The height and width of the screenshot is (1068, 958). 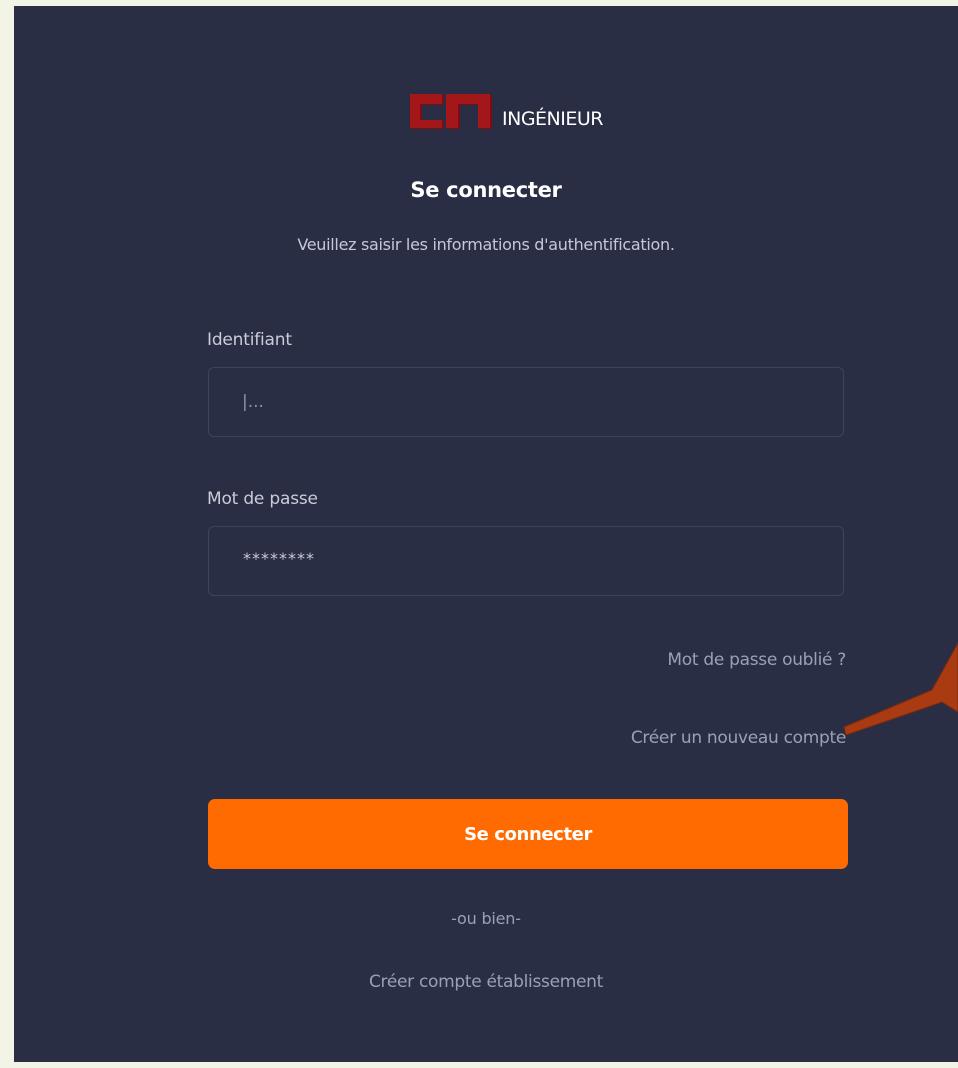 What do you see at coordinates (526, 561) in the screenshot?
I see `password-field: ********` at bounding box center [526, 561].